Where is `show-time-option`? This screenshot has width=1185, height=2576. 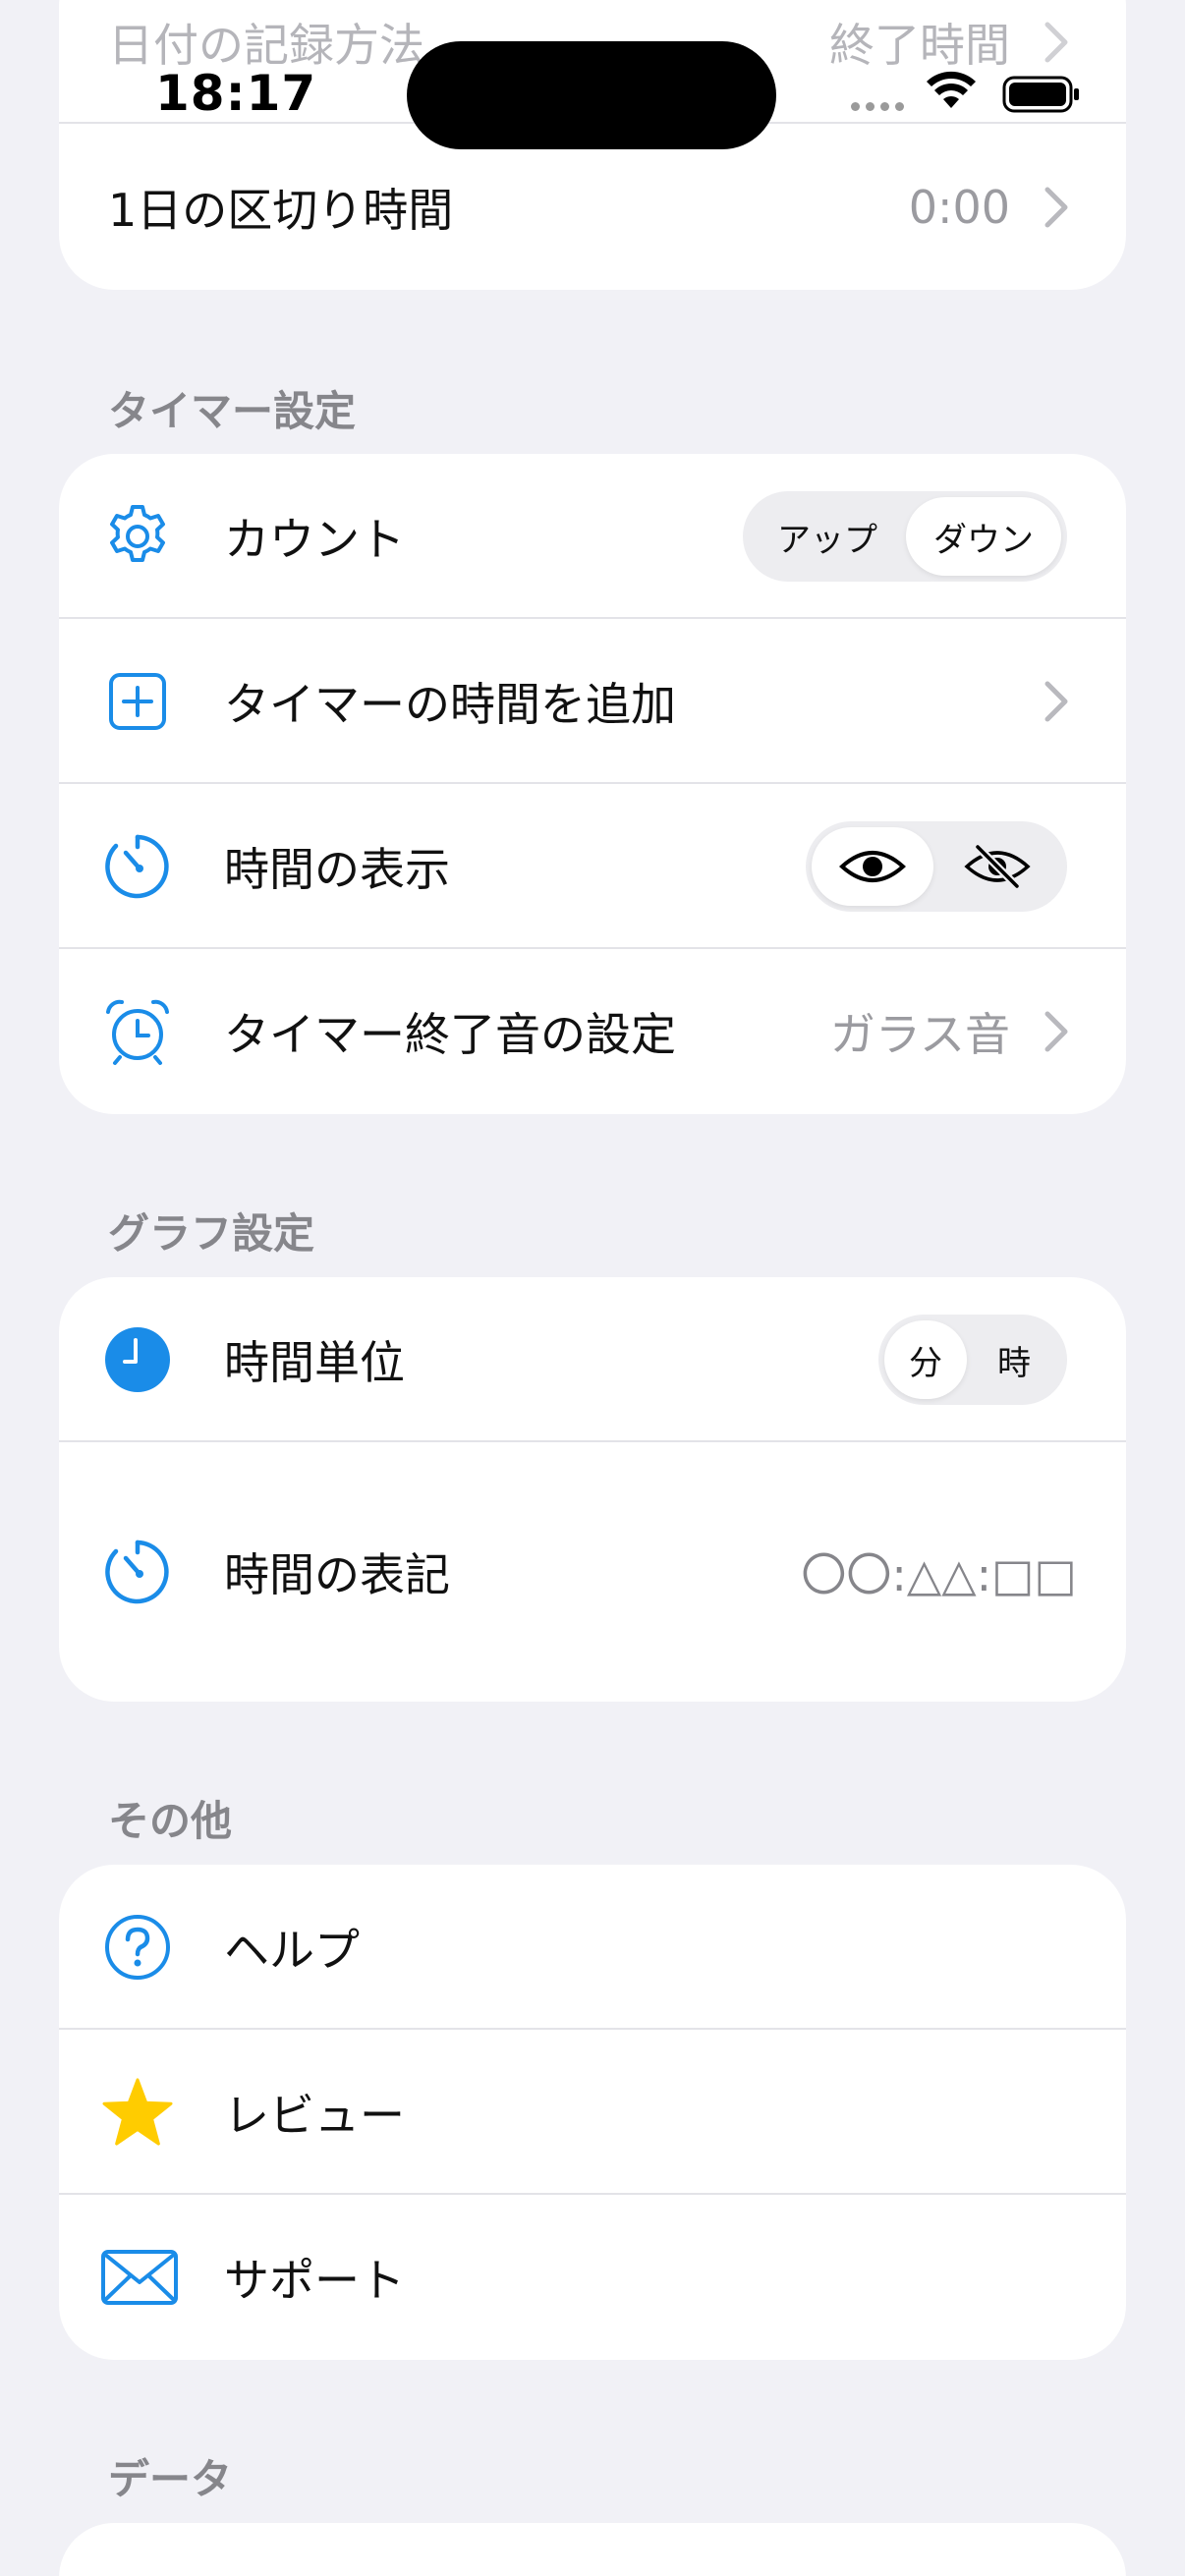
show-time-option is located at coordinates (873, 866).